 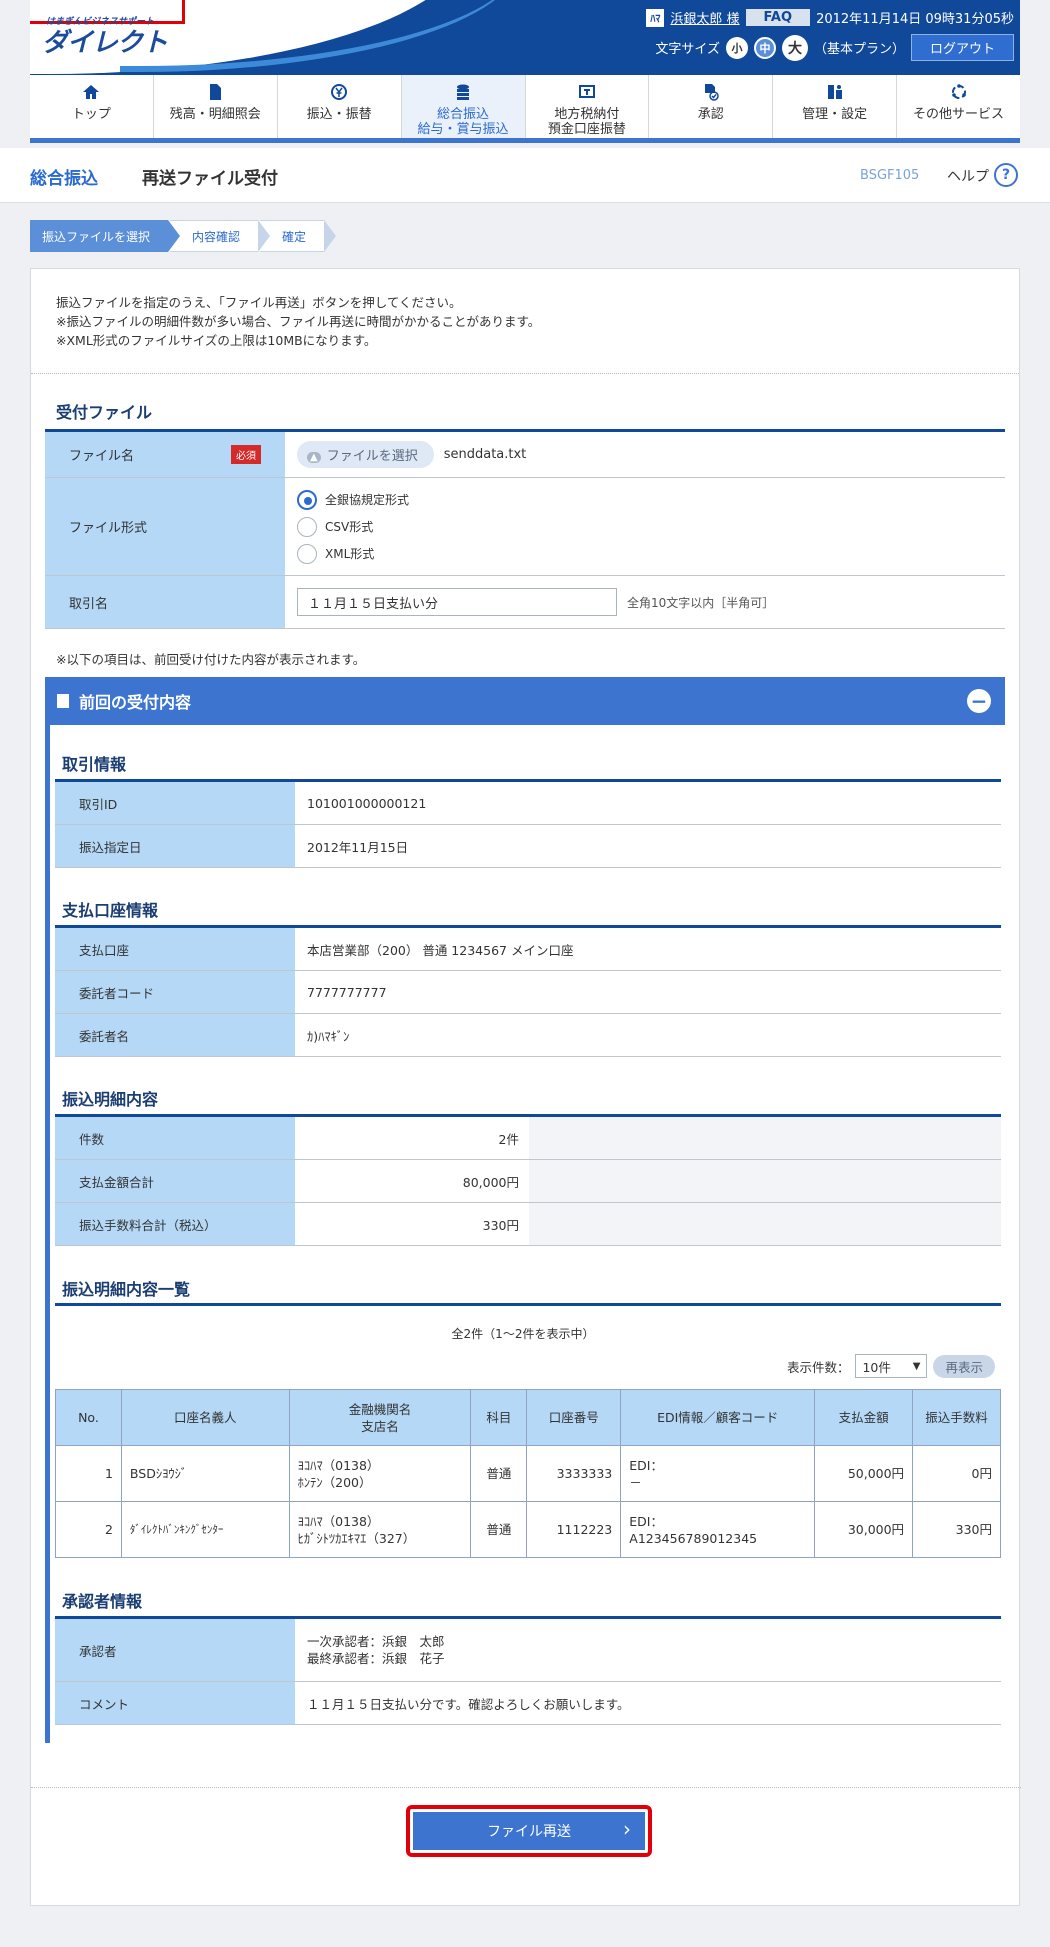 What do you see at coordinates (864, 1417) in the screenshot?
I see `col-amount: 支払金額` at bounding box center [864, 1417].